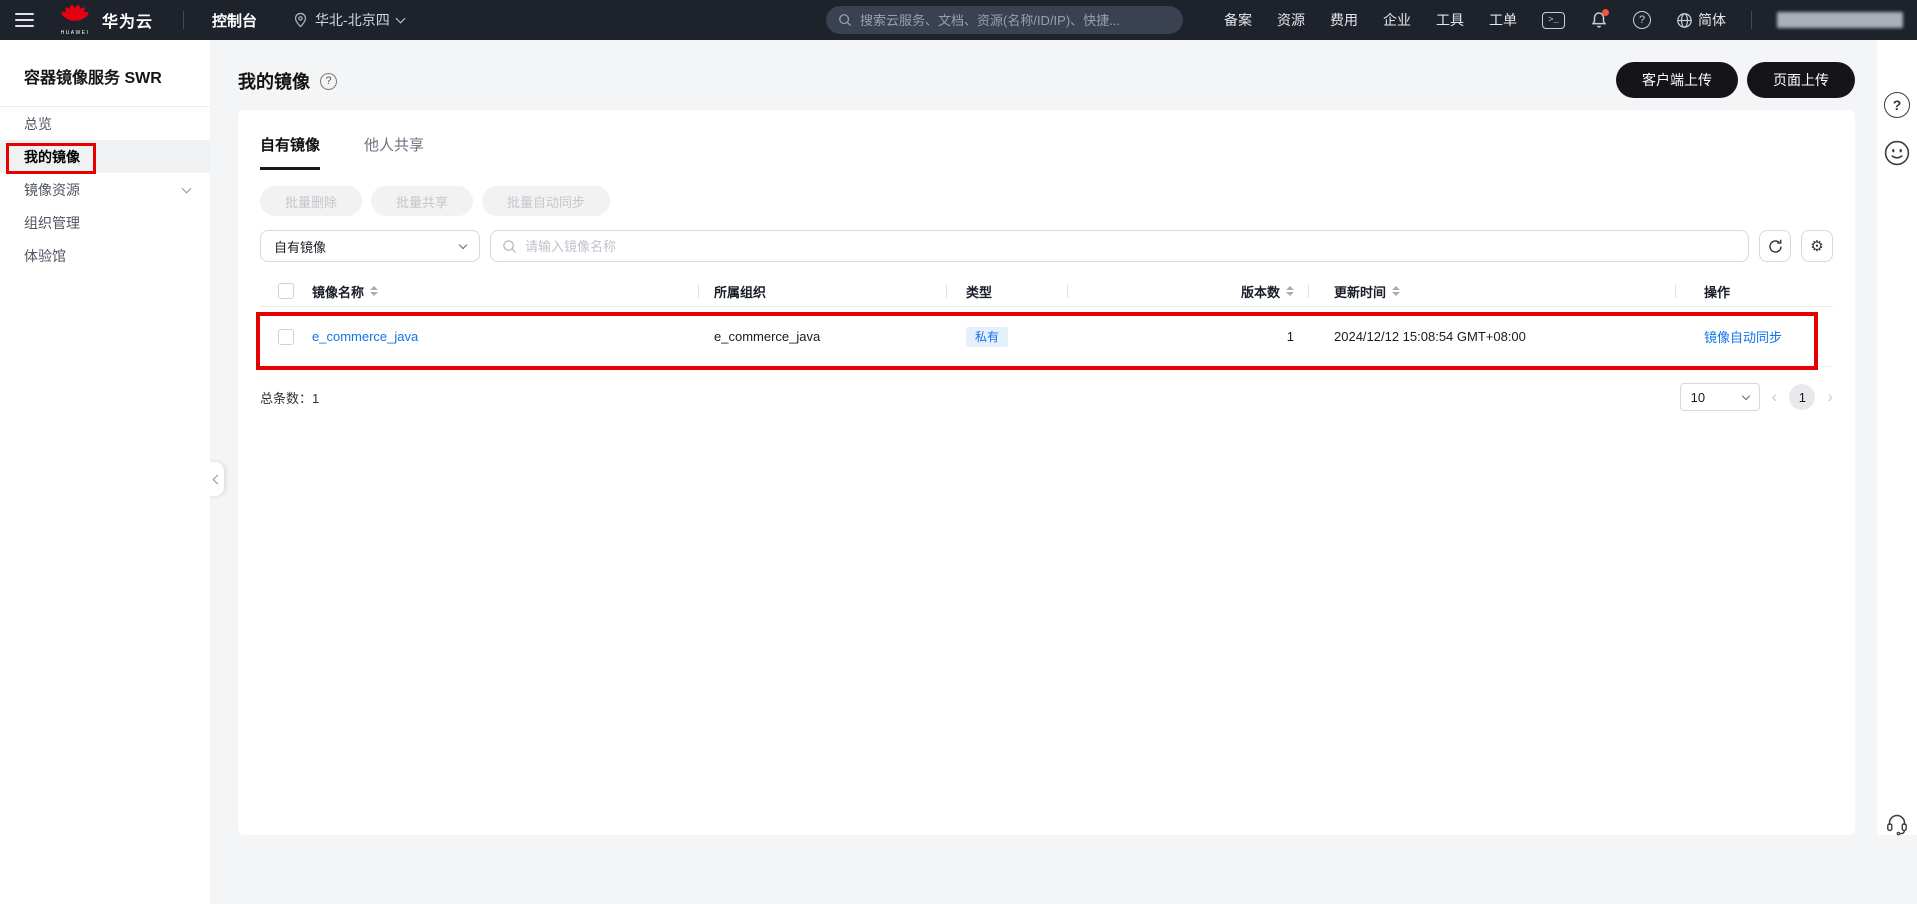 Image resolution: width=1917 pixels, height=904 pixels. I want to click on support-headset-icon, so click(1897, 826).